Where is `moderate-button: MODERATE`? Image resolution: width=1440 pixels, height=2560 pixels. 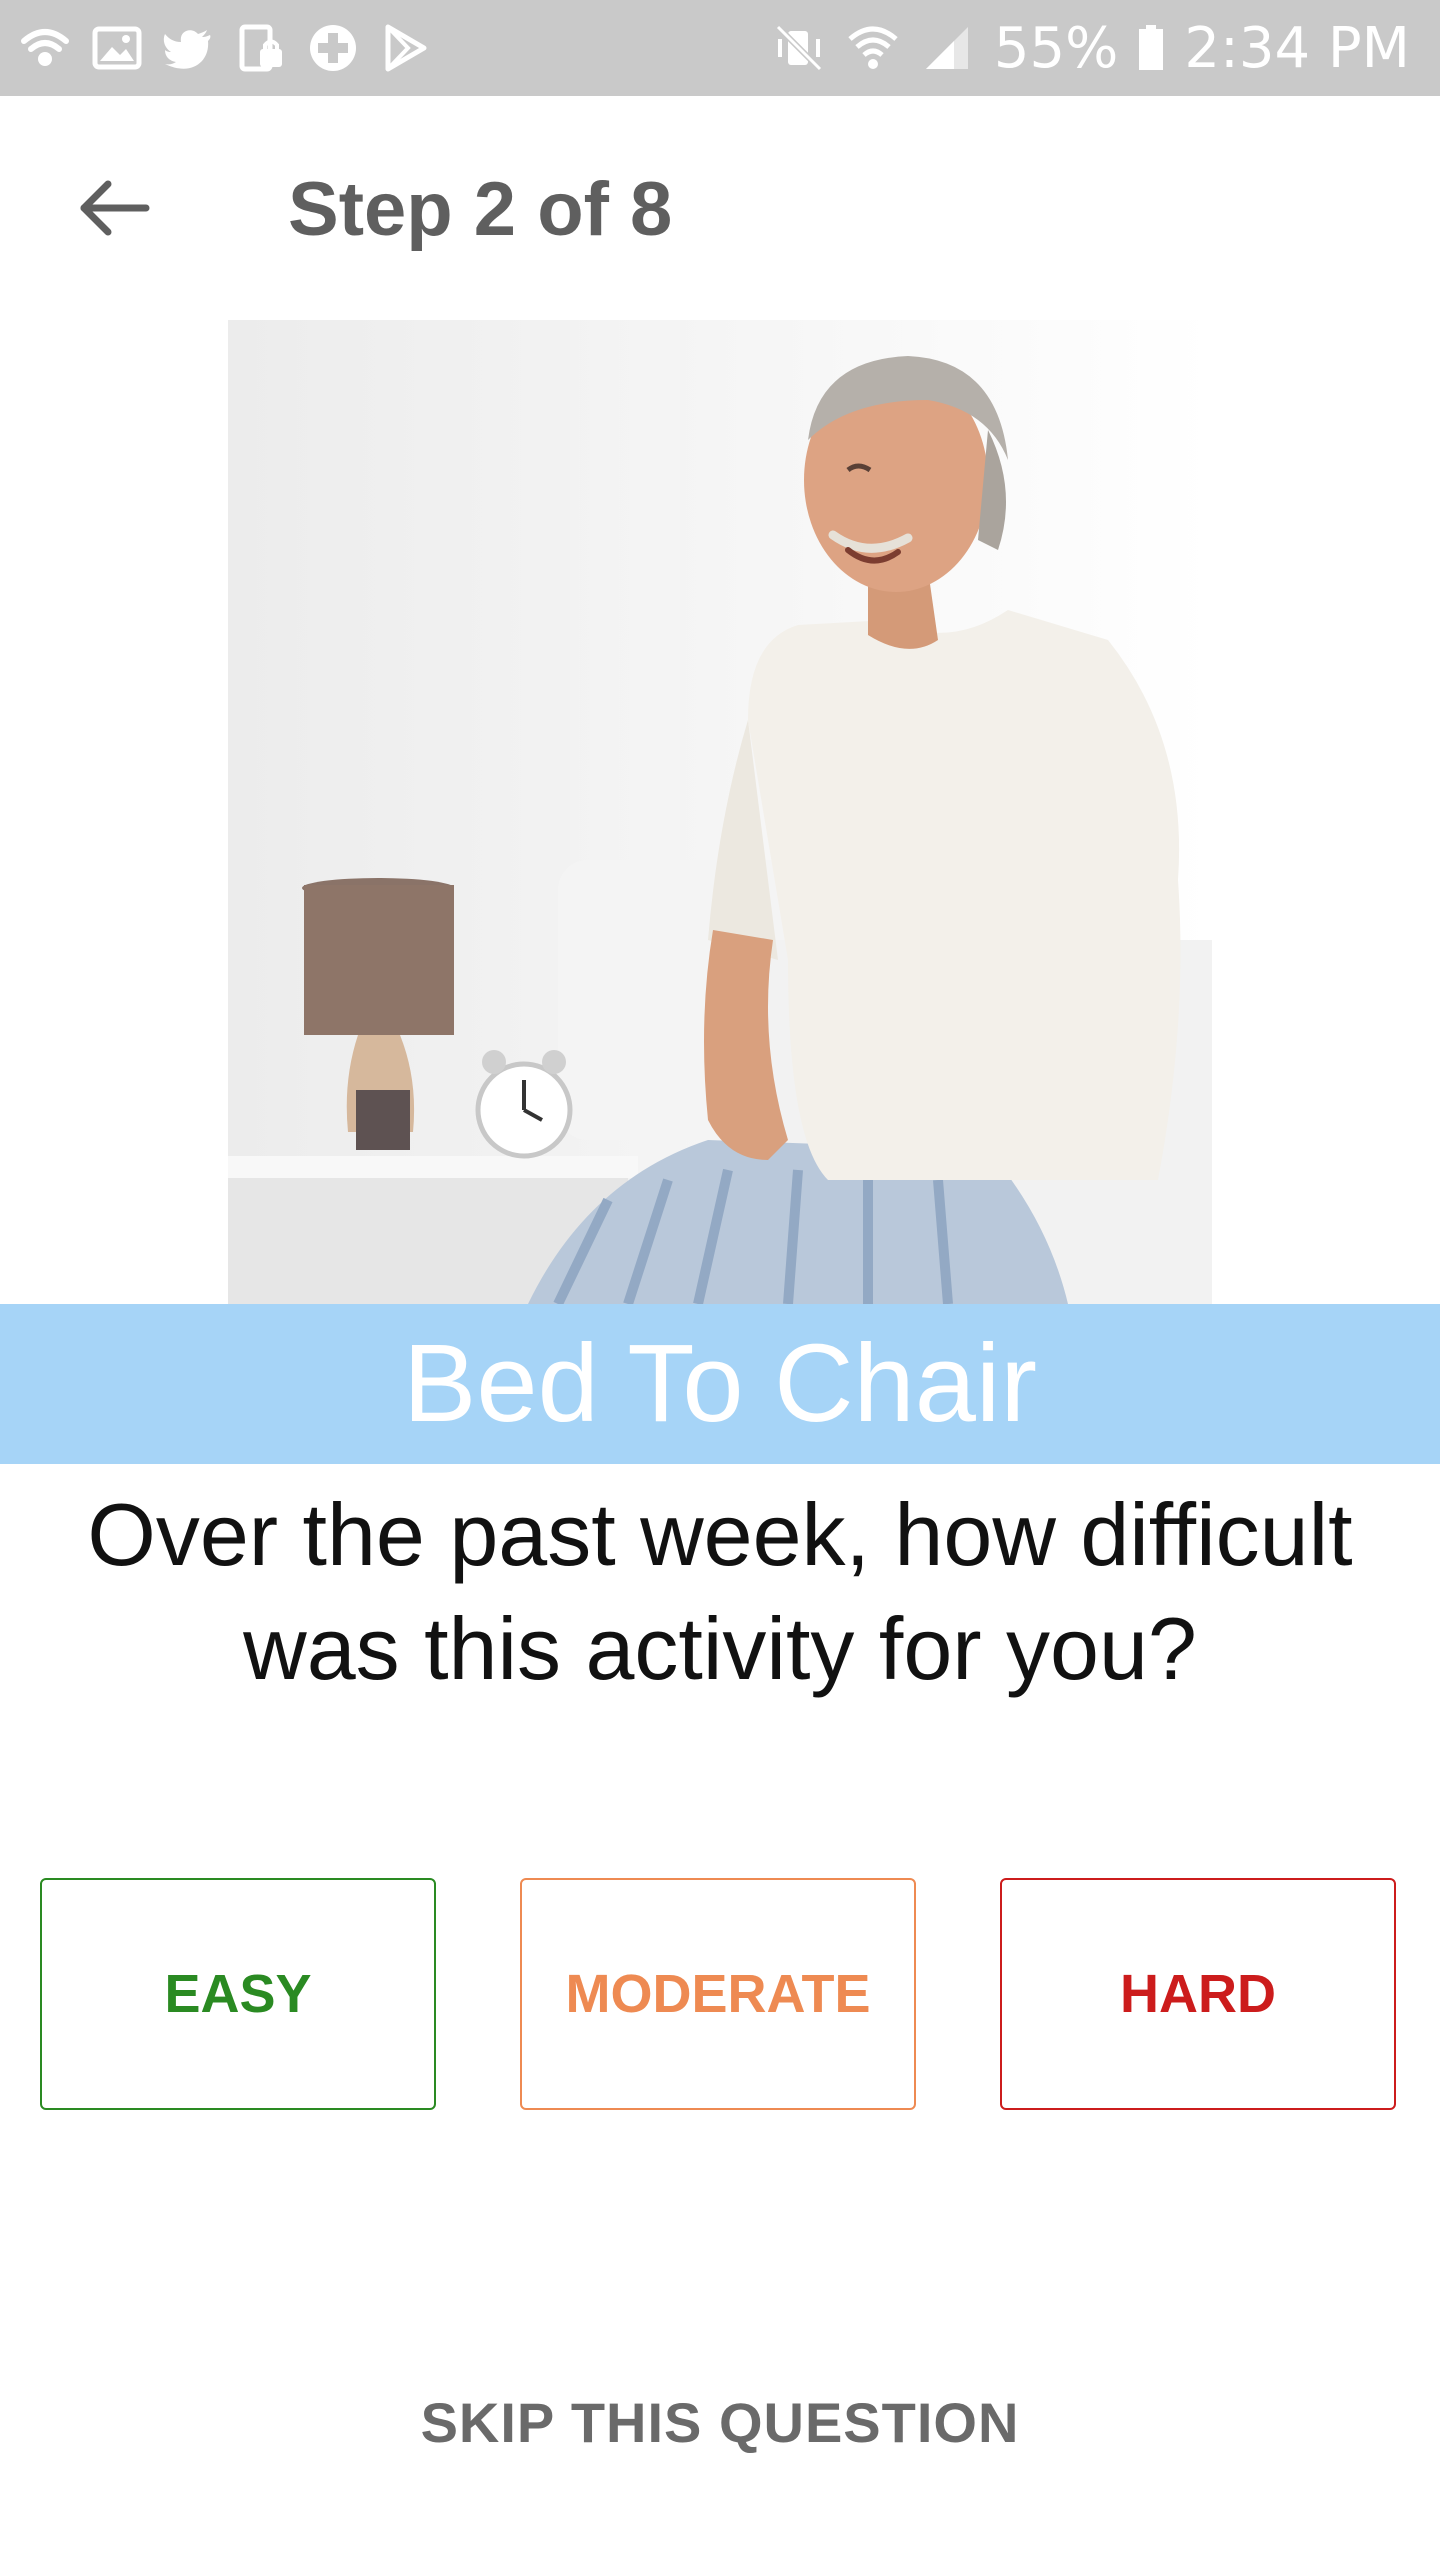
moderate-button: MODERATE is located at coordinates (718, 1994).